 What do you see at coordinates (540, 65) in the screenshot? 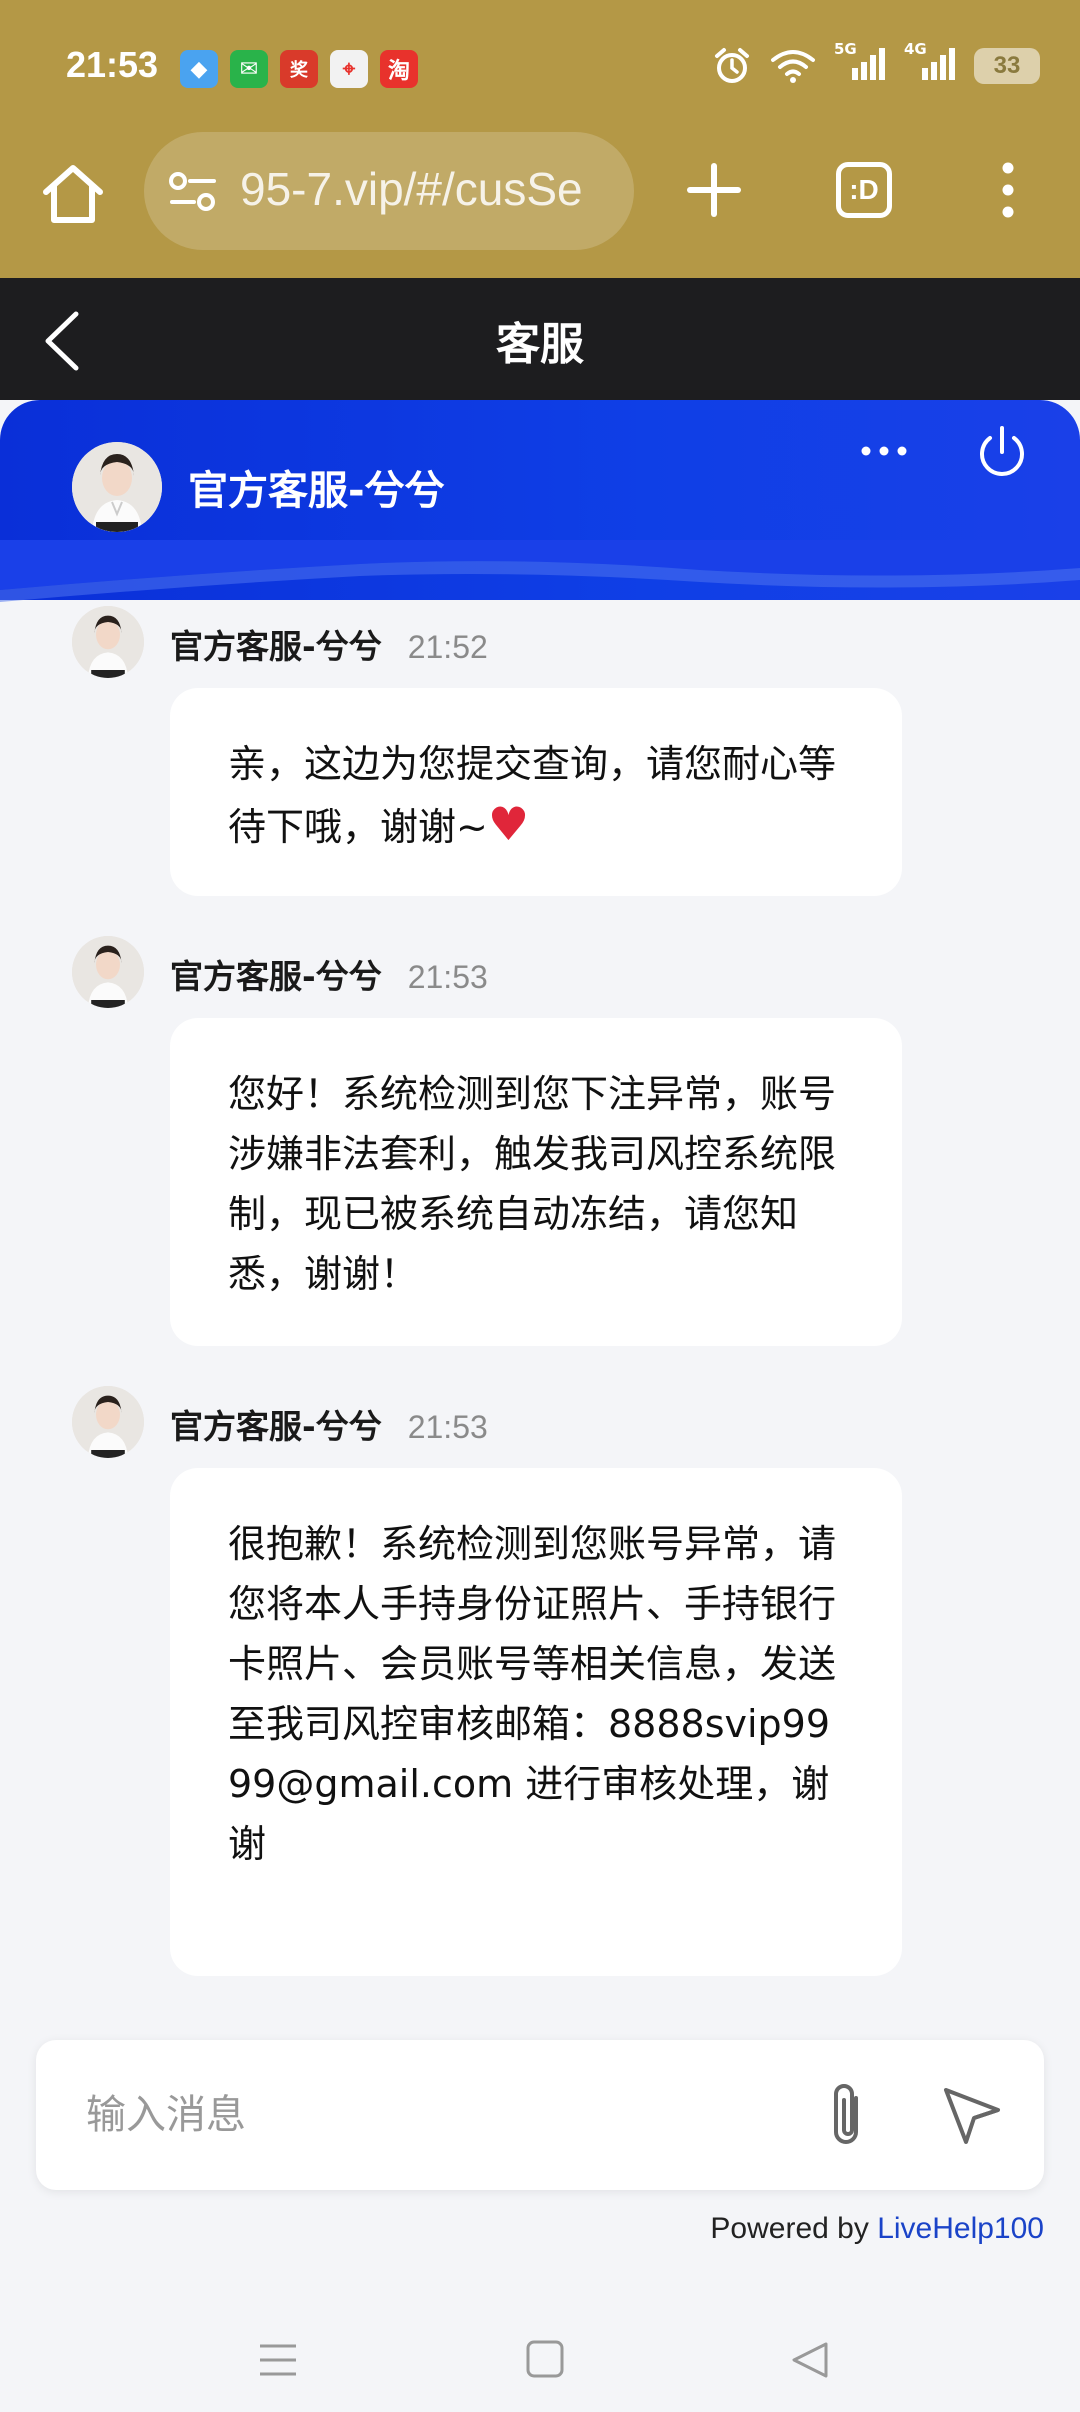
I see `status-bar: 21:53 ◆ ✉ 奖 ⌖ 淘 5G 4G 33` at bounding box center [540, 65].